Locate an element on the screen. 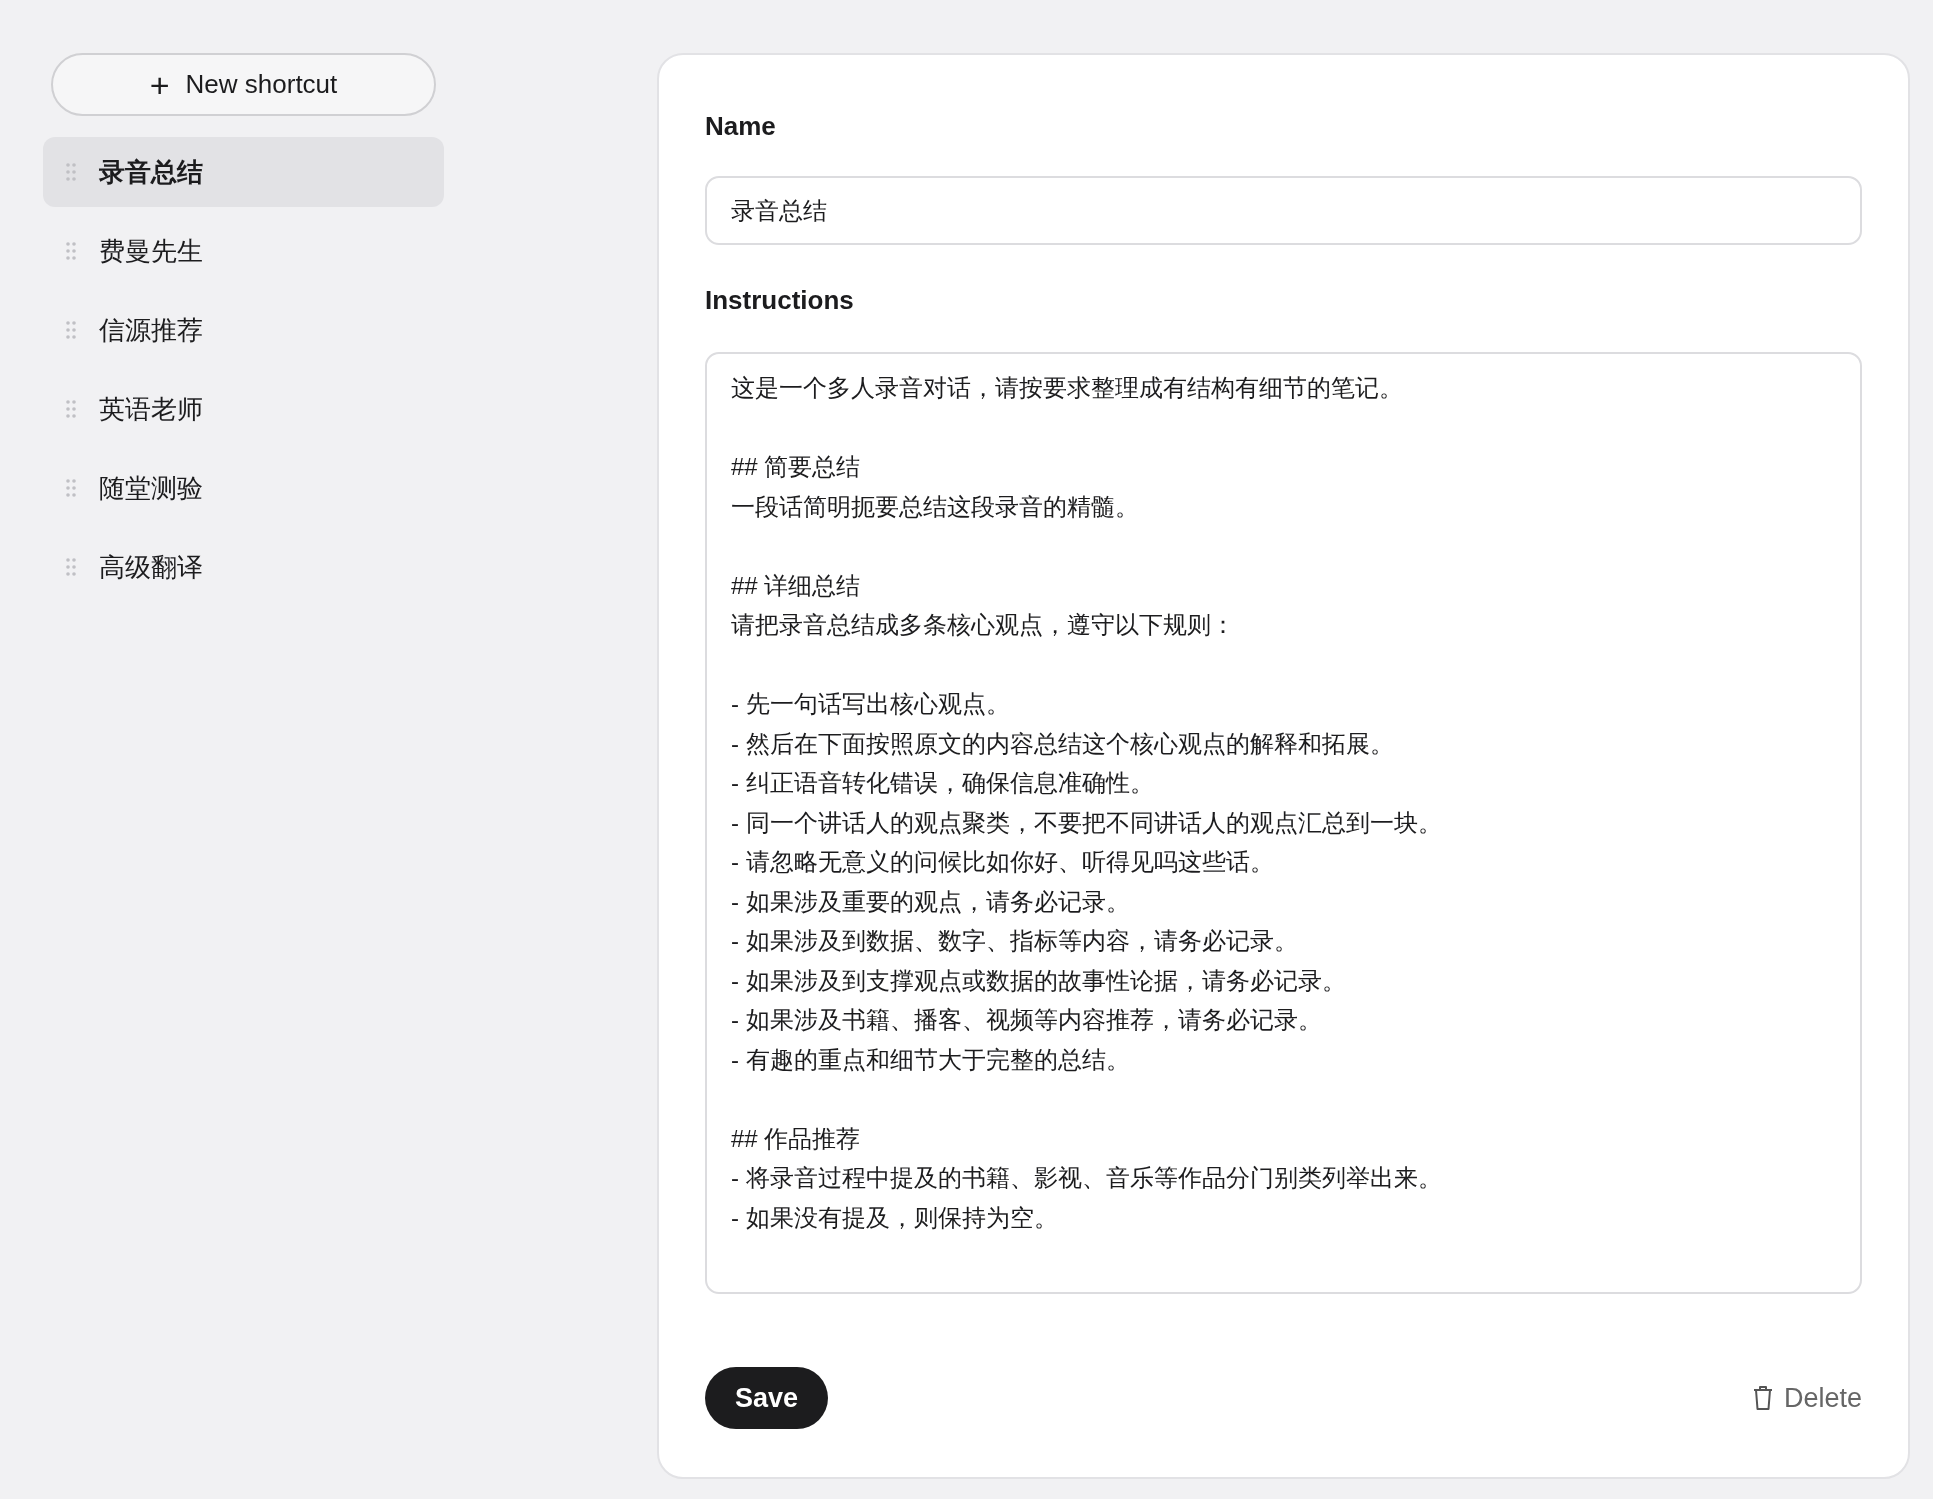 The image size is (1933, 1499). shortcut-item: 信源推荐 is located at coordinates (243, 330).